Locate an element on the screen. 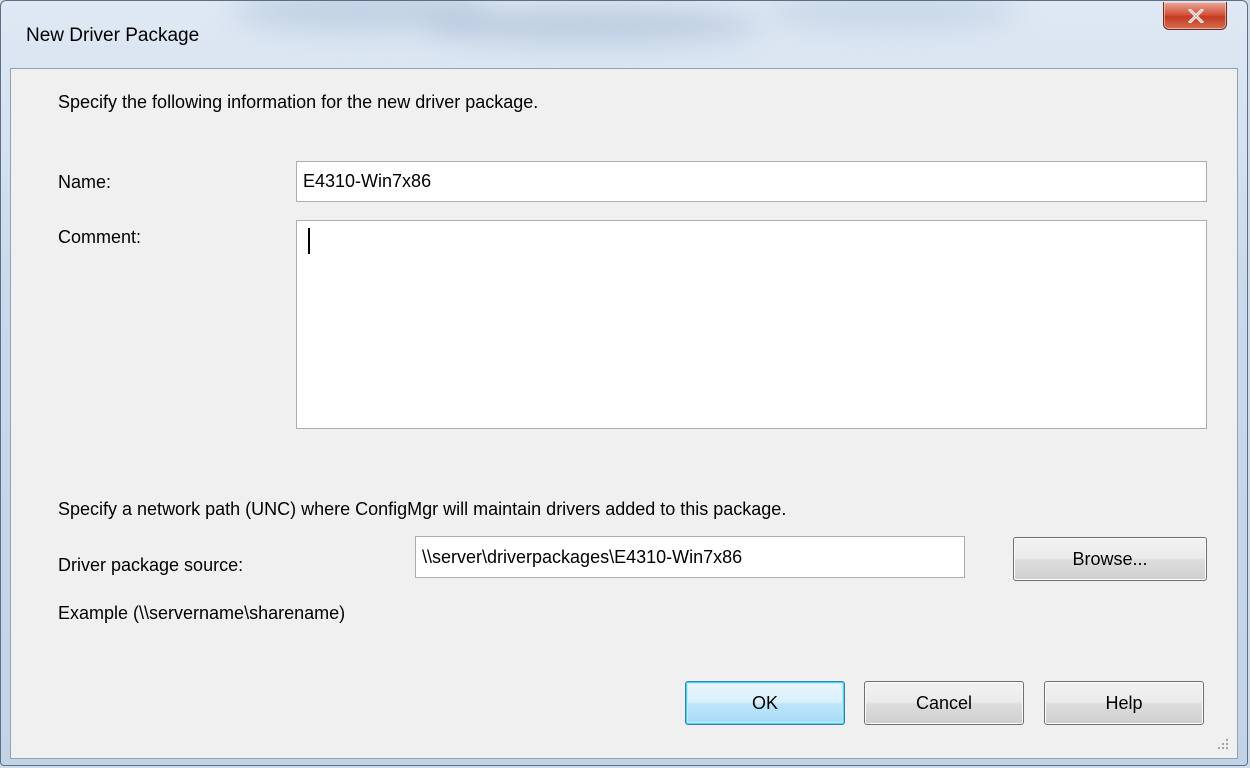  title-bar: New Driver Package is located at coordinates (624, 35).